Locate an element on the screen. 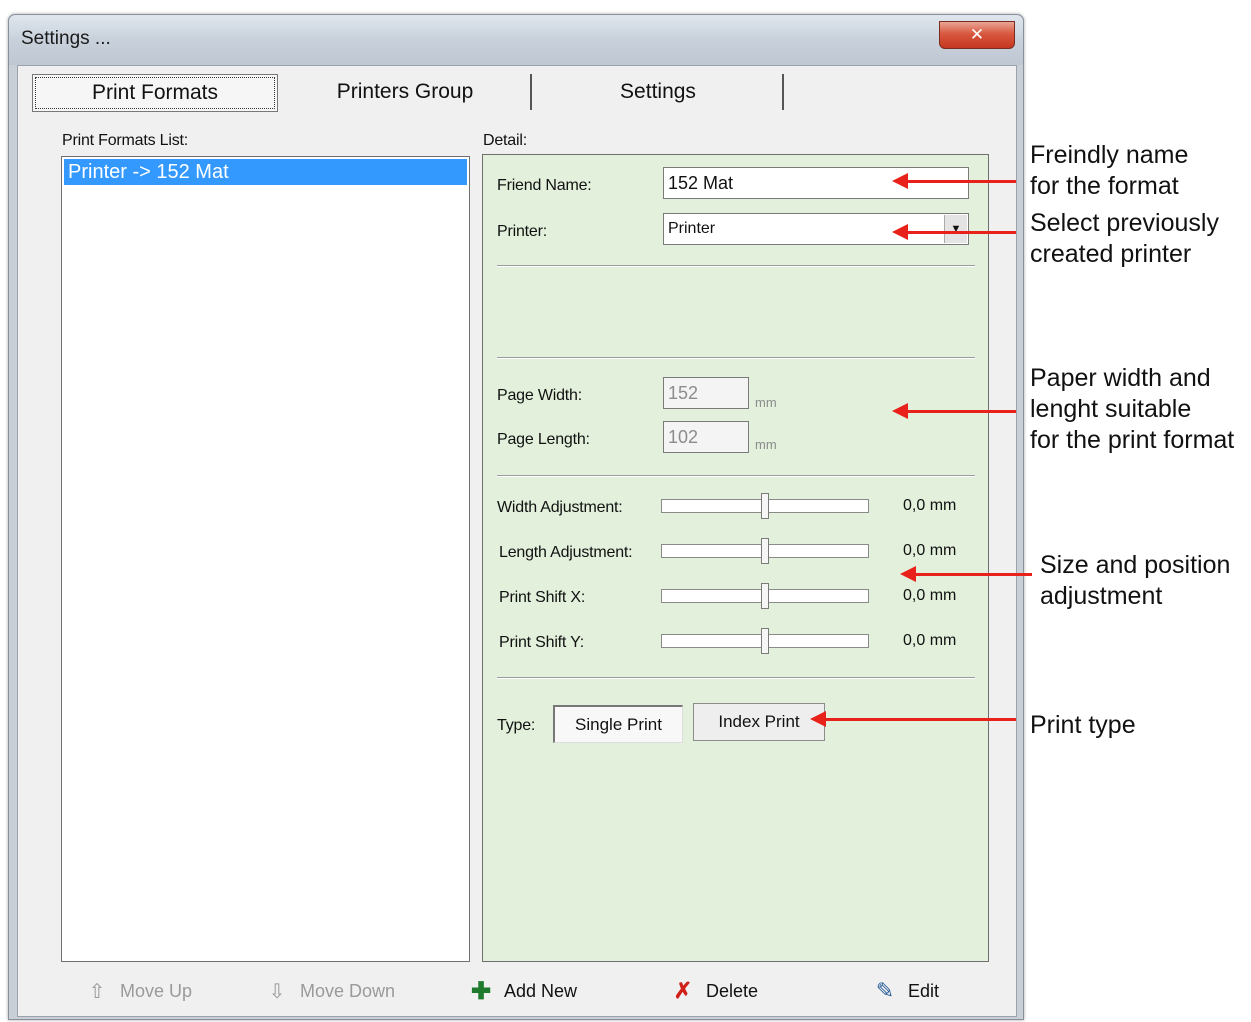 The width and height of the screenshot is (1251, 1022). print-shift-y-value: 0,0 mm is located at coordinates (930, 640).